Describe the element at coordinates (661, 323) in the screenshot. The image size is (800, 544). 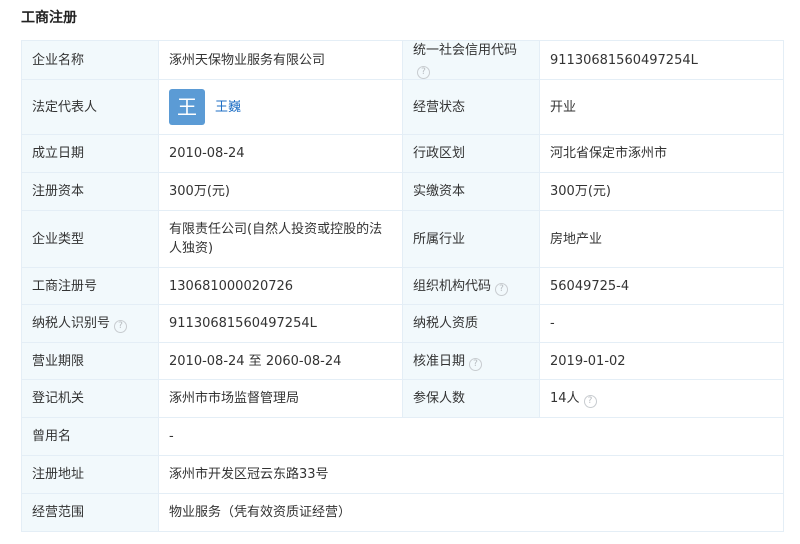
I see `taxpayer-qual-value: -` at that location.